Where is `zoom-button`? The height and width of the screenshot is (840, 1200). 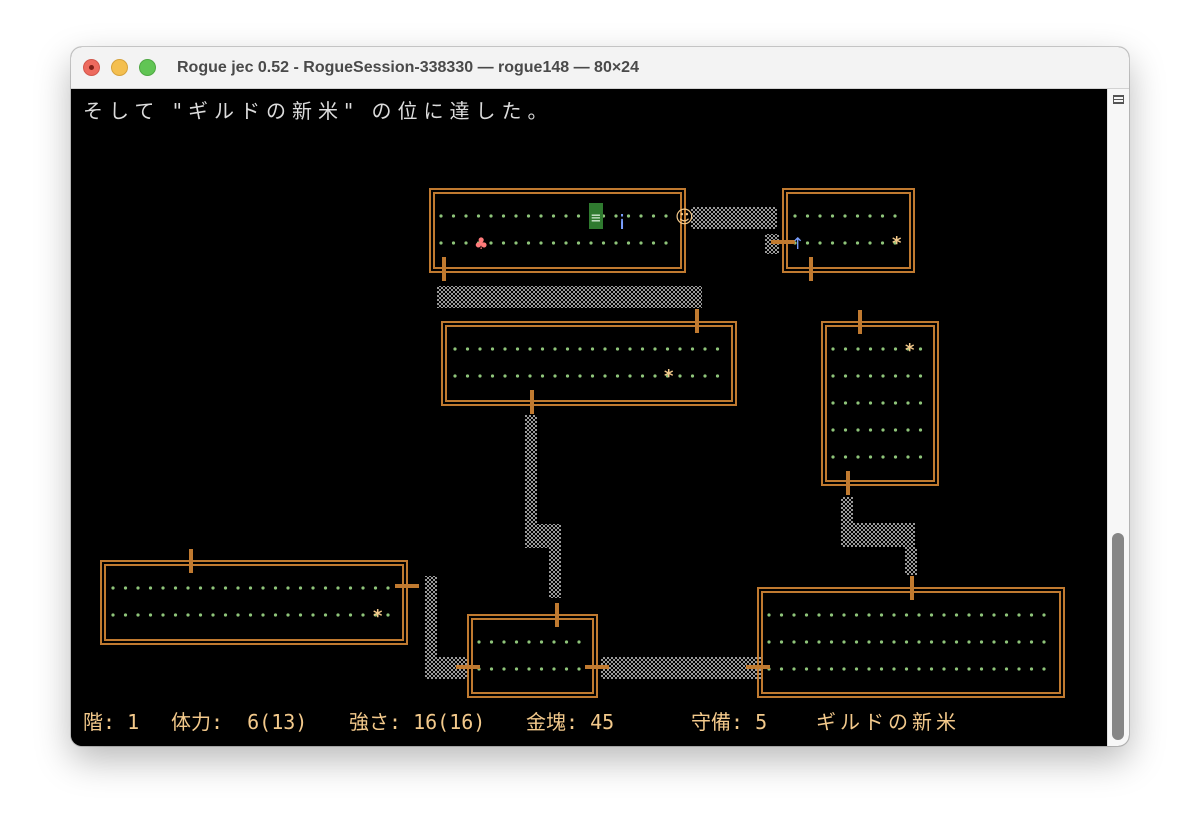
zoom-button is located at coordinates (147, 67).